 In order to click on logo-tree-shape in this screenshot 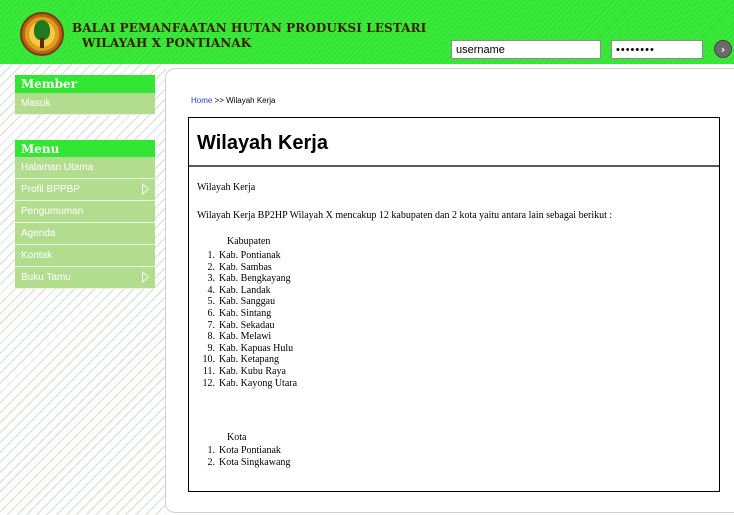, I will do `click(42, 30)`.